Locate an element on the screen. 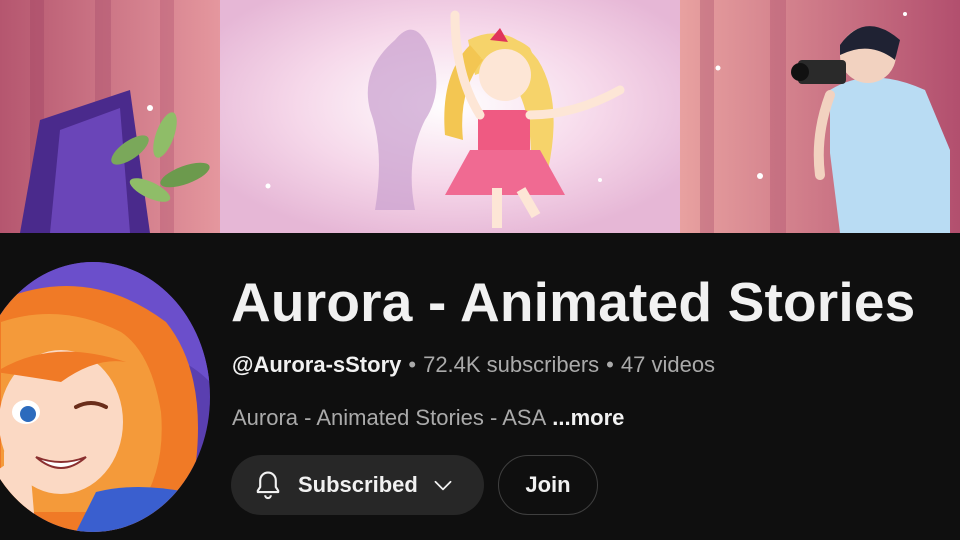 The width and height of the screenshot is (960, 540). subscribed-button: Subscribed is located at coordinates (357, 485).